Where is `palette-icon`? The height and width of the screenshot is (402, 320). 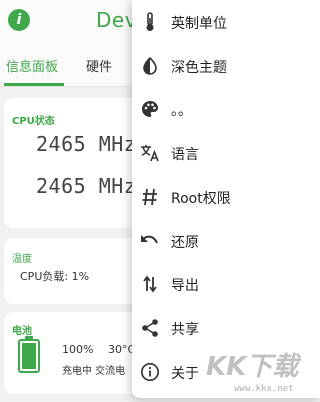
palette-icon is located at coordinates (150, 109).